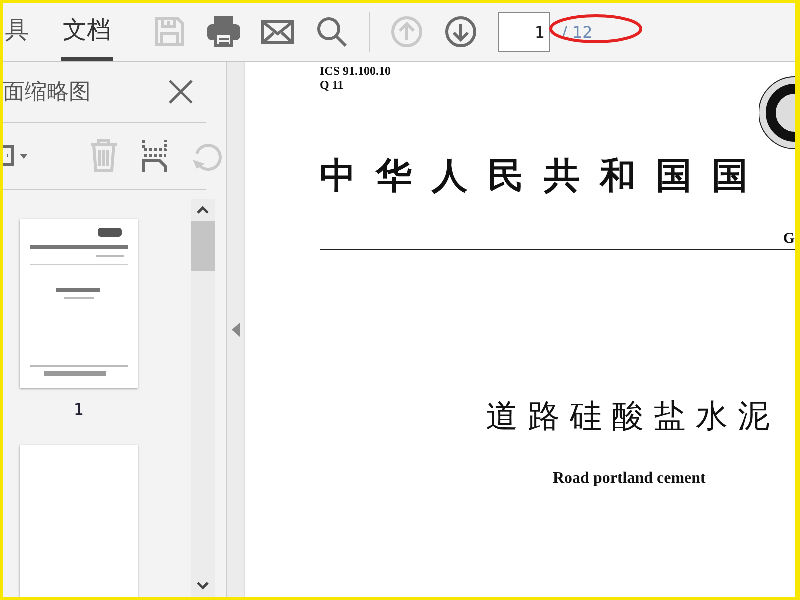  I want to click on search-button, so click(332, 32).